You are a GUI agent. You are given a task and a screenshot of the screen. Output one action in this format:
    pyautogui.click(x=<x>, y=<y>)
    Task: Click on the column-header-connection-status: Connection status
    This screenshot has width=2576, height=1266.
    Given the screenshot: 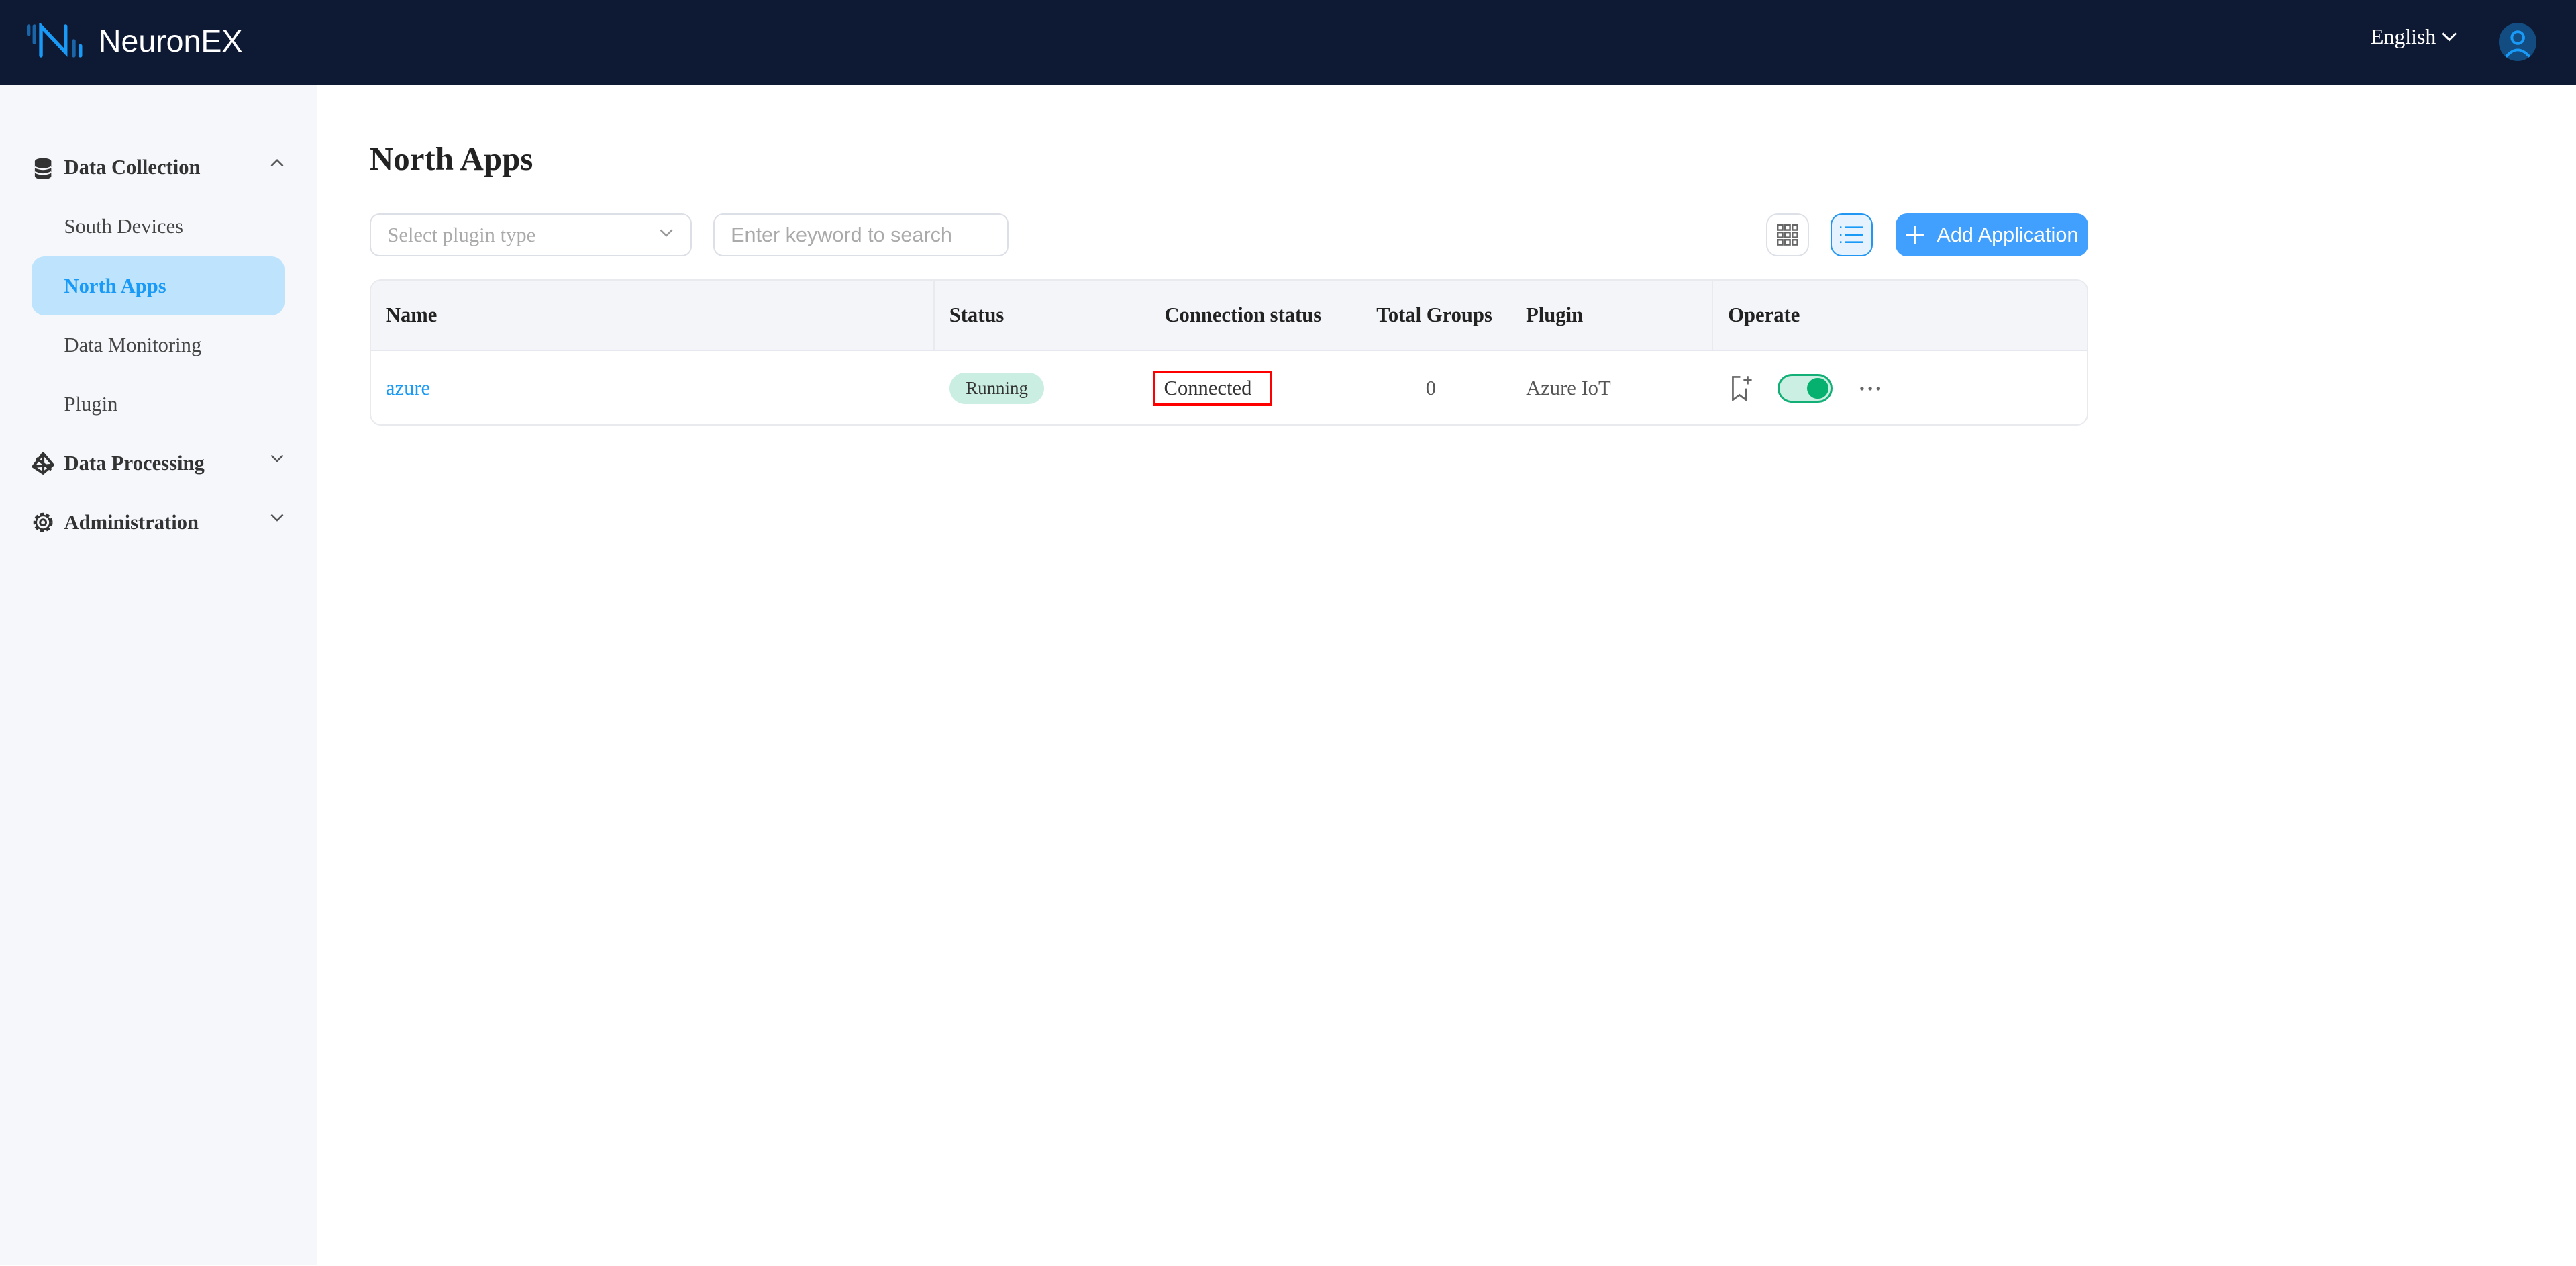 What is the action you would take?
    pyautogui.click(x=1243, y=315)
    